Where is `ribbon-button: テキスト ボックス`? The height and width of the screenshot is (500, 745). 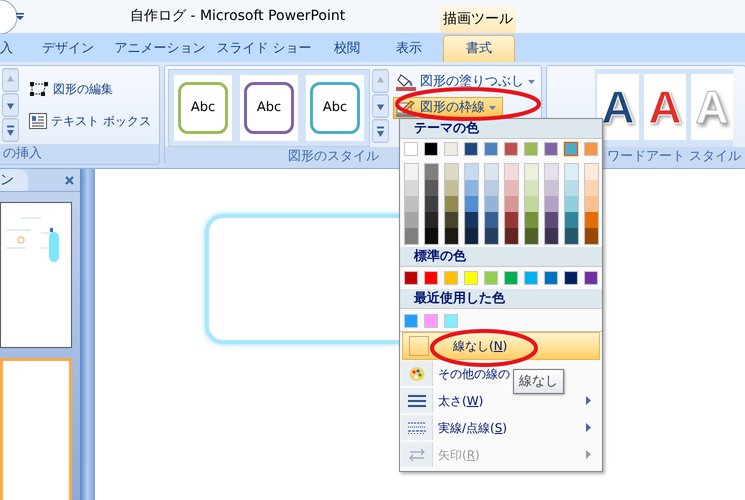
ribbon-button: テキスト ボックス is located at coordinates (93, 121).